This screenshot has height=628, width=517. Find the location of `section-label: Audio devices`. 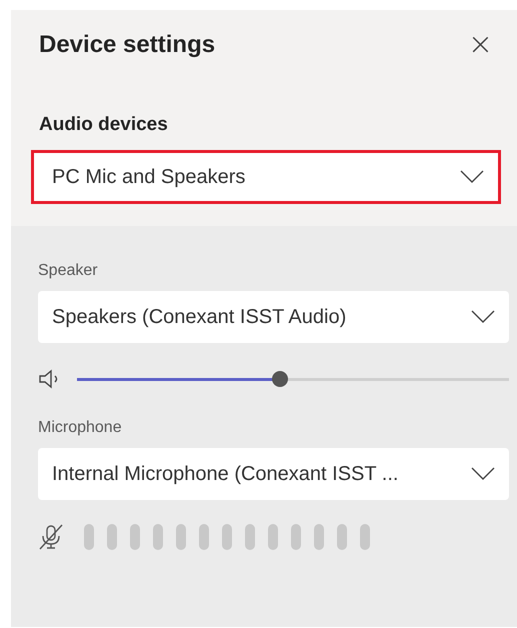

section-label: Audio devices is located at coordinates (104, 125).